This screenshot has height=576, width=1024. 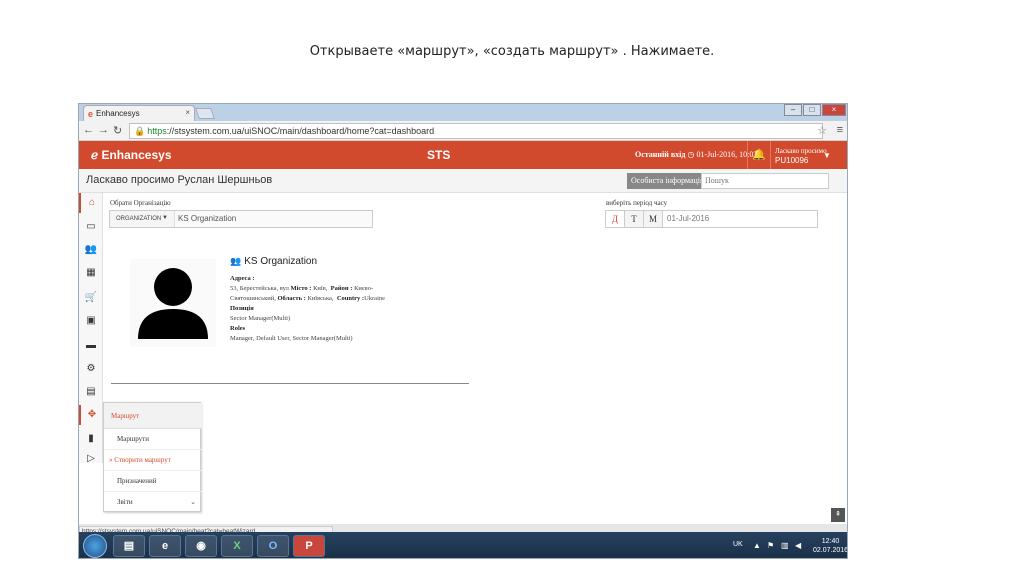 I want to click on org-select: ORGANIZATION ▼ KS Organization, so click(x=241, y=219).